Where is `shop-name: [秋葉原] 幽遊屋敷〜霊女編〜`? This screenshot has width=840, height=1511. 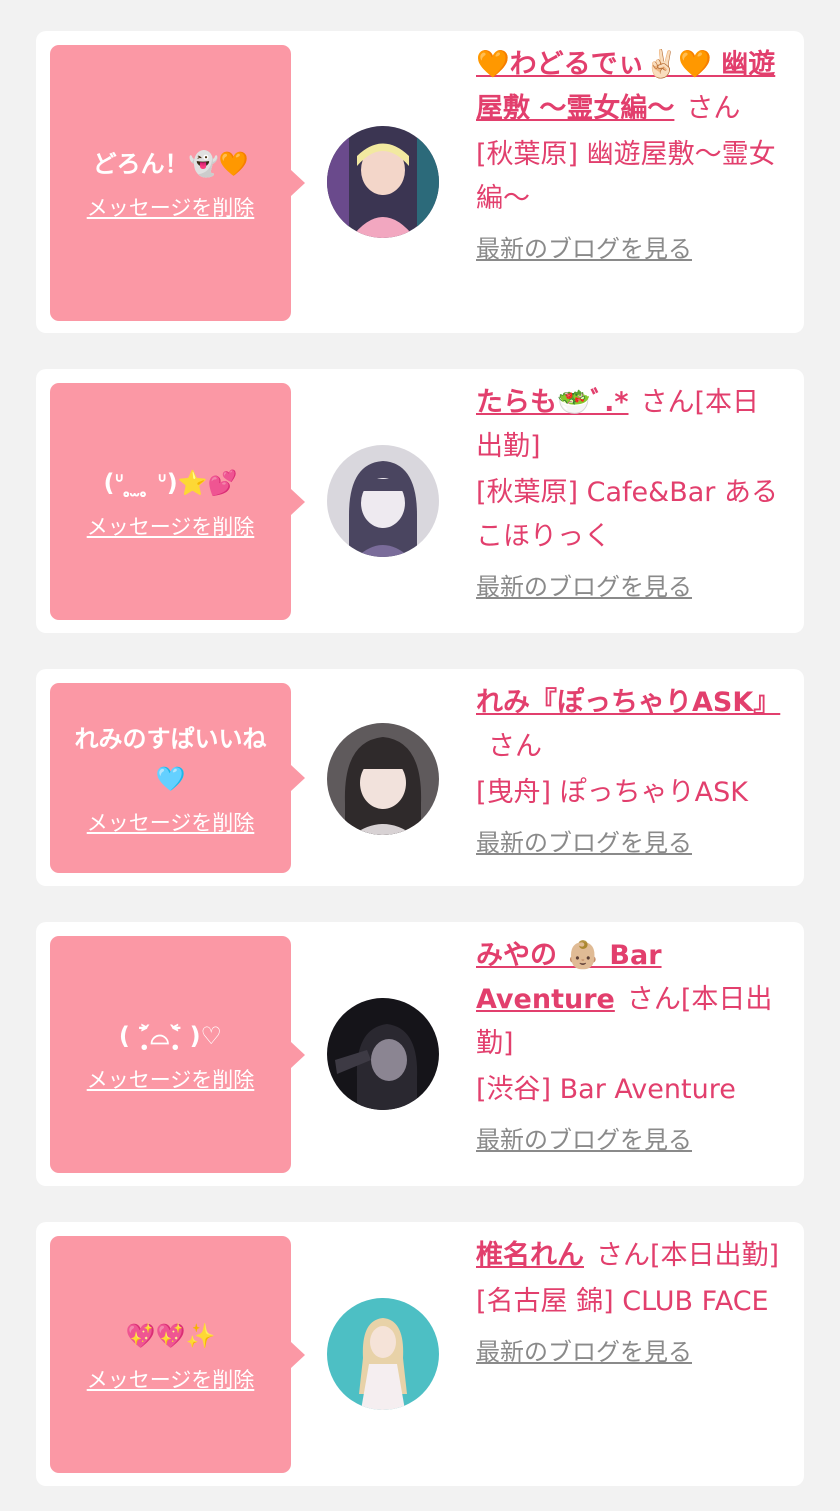
shop-name: [秋葉原] 幽遊屋敷〜霊女編〜 is located at coordinates (626, 176).